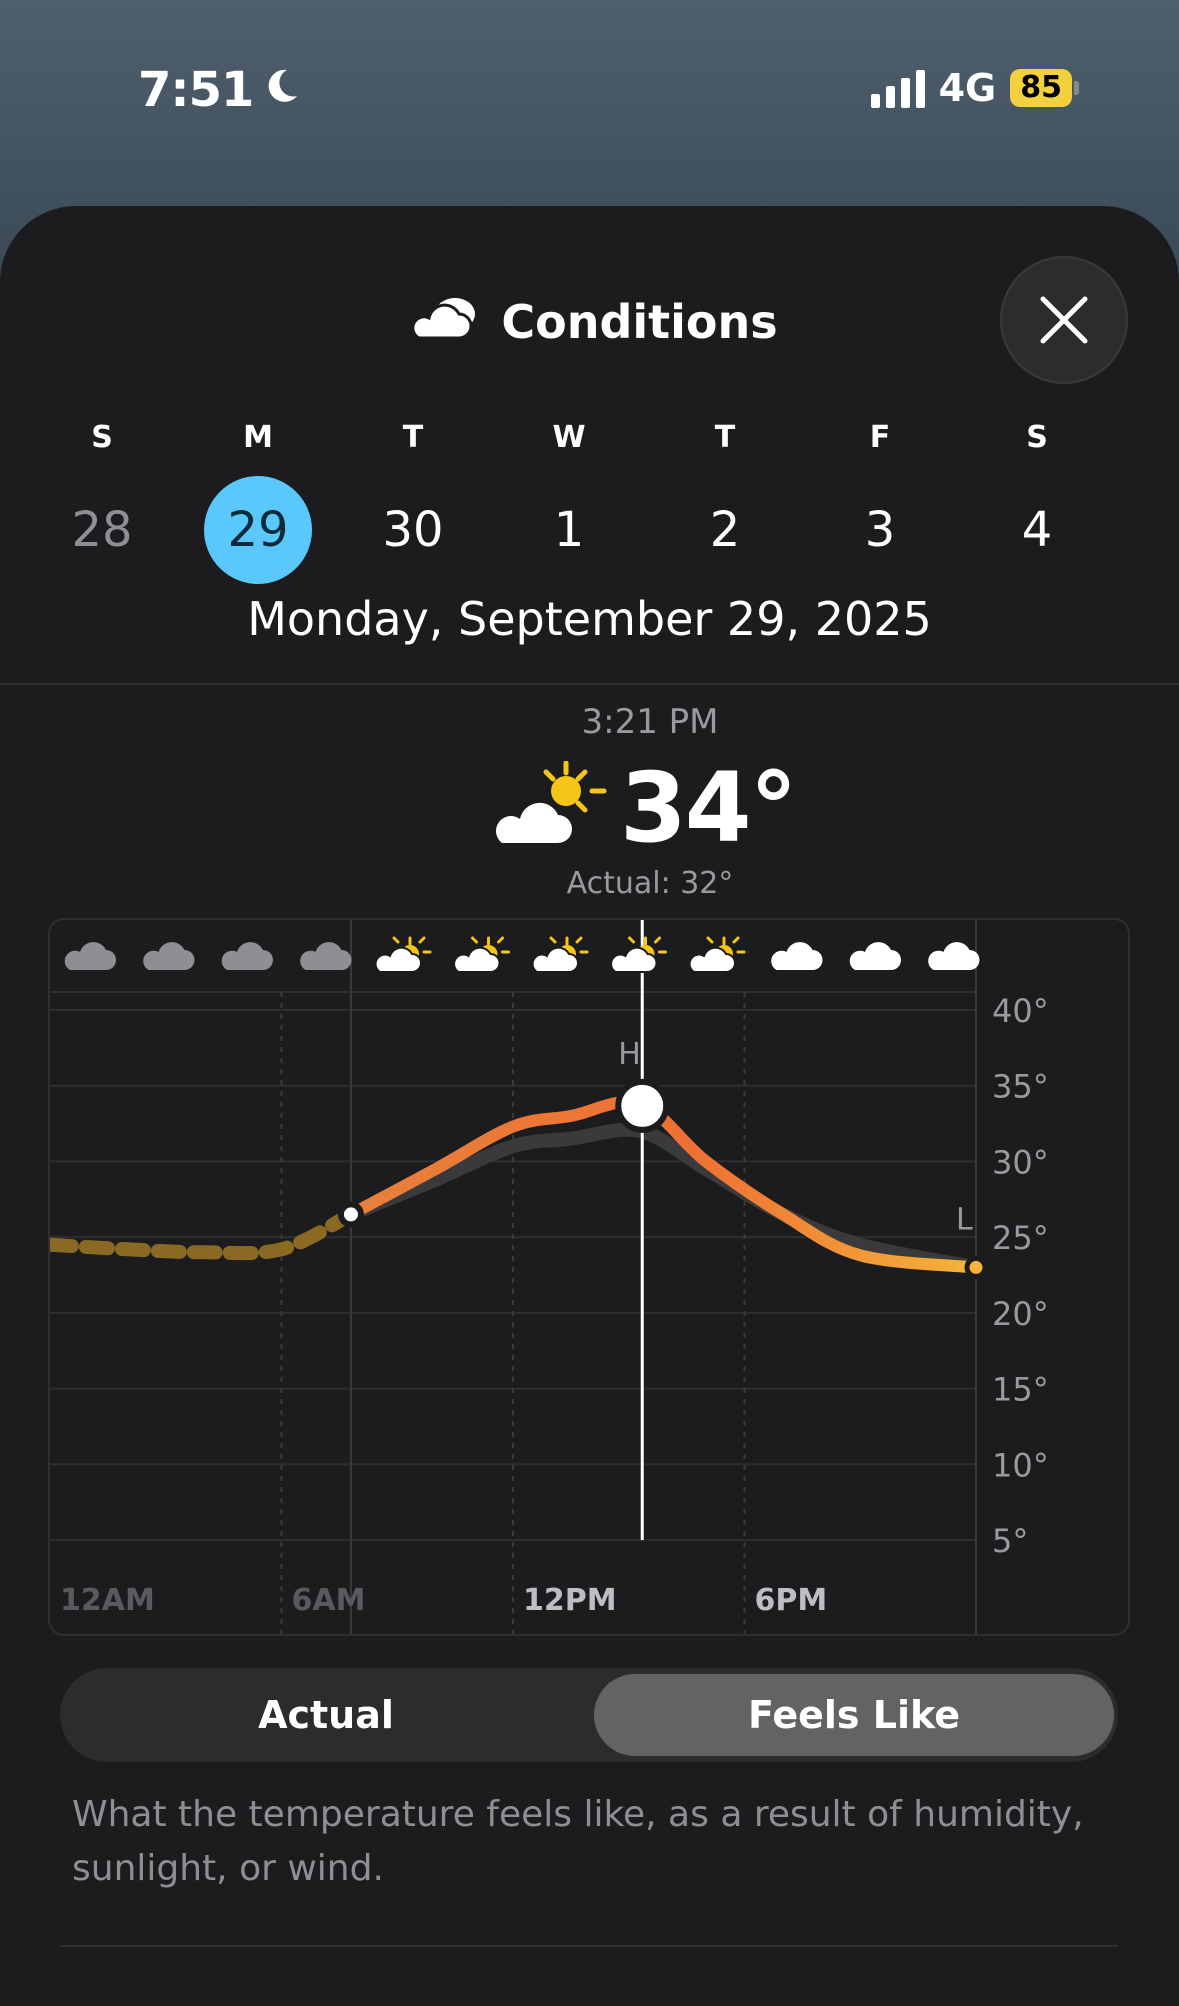 The height and width of the screenshot is (2006, 1179). Describe the element at coordinates (589, 619) in the screenshot. I see `selected-date: Monday, September 29, 2025` at that location.